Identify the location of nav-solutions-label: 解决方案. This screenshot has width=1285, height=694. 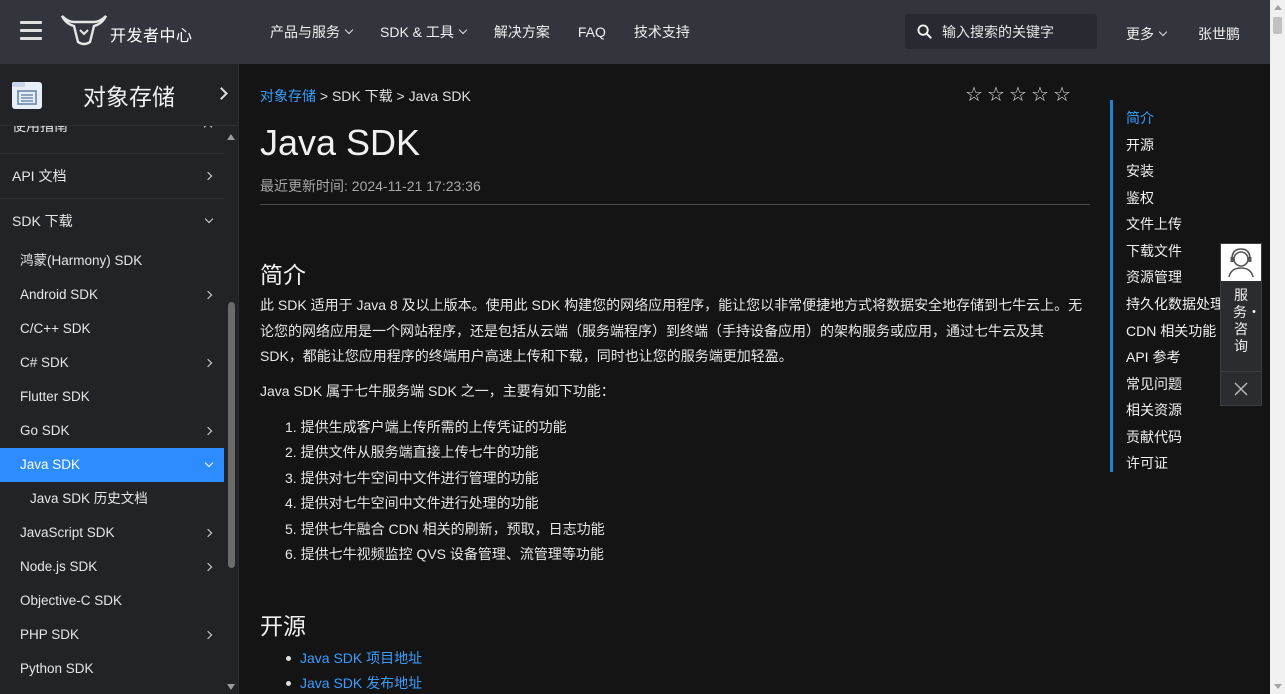
(521, 32).